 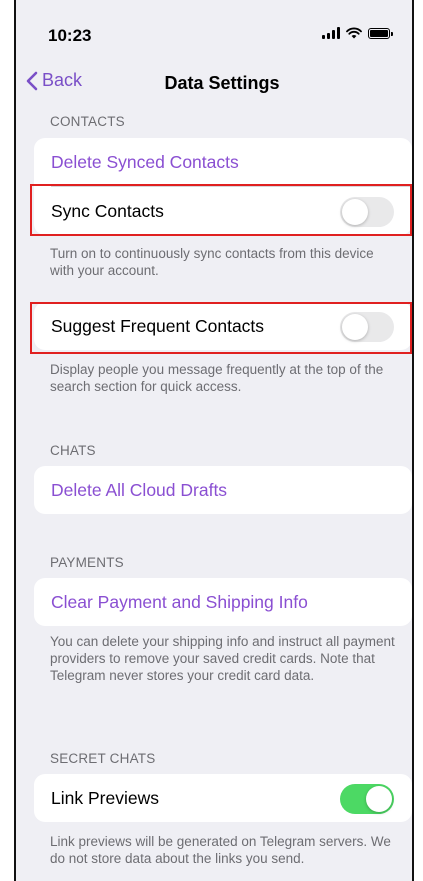 I want to click on section-header-contacts: CONTACTS, so click(x=87, y=121).